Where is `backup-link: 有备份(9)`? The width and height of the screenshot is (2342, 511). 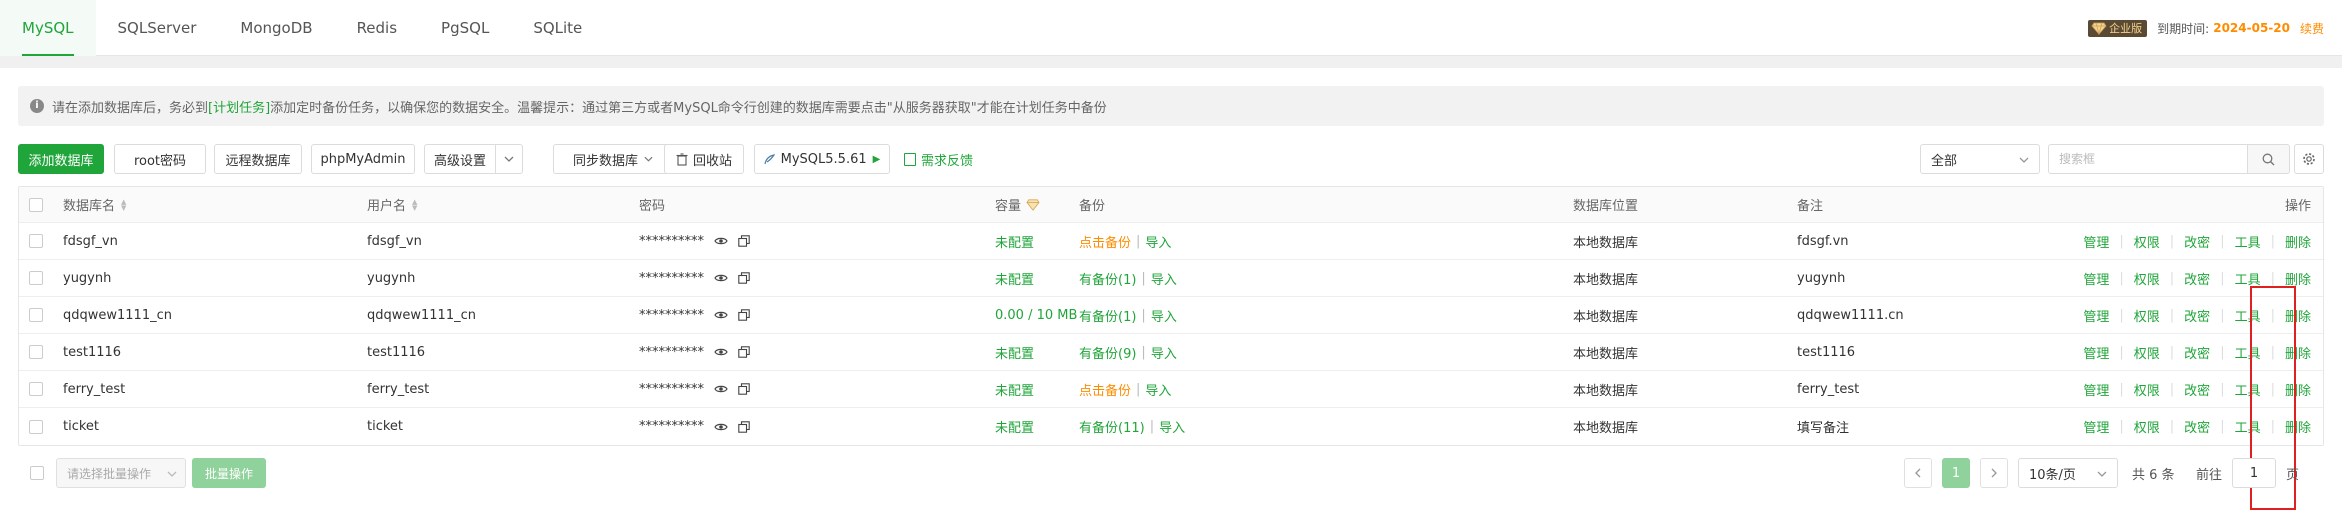
backup-link: 有备份(9) is located at coordinates (1107, 352).